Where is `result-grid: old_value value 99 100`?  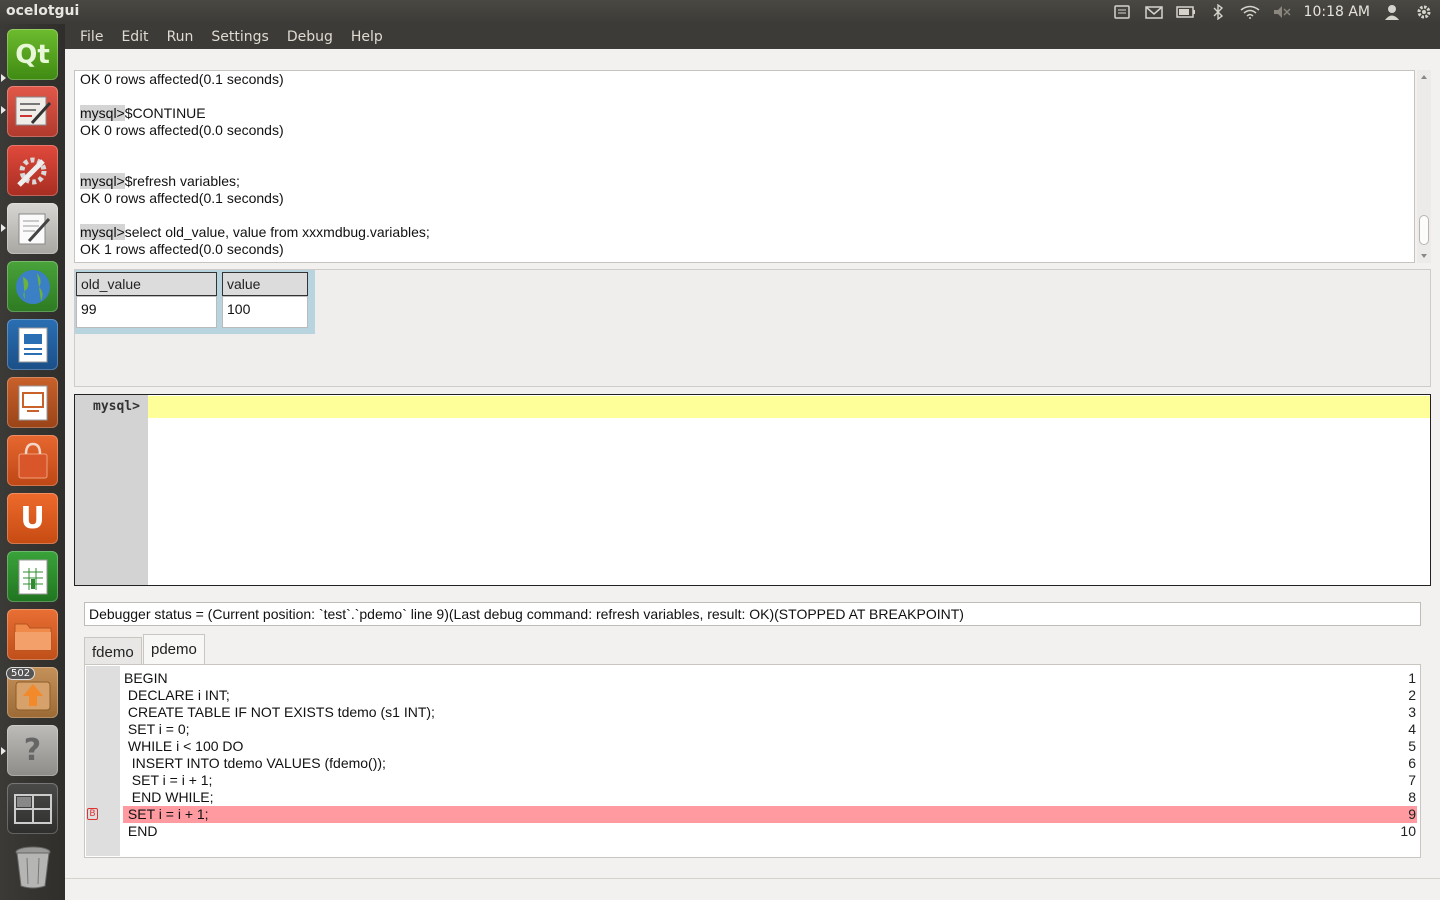 result-grid: old_value value 99 100 is located at coordinates (195, 302).